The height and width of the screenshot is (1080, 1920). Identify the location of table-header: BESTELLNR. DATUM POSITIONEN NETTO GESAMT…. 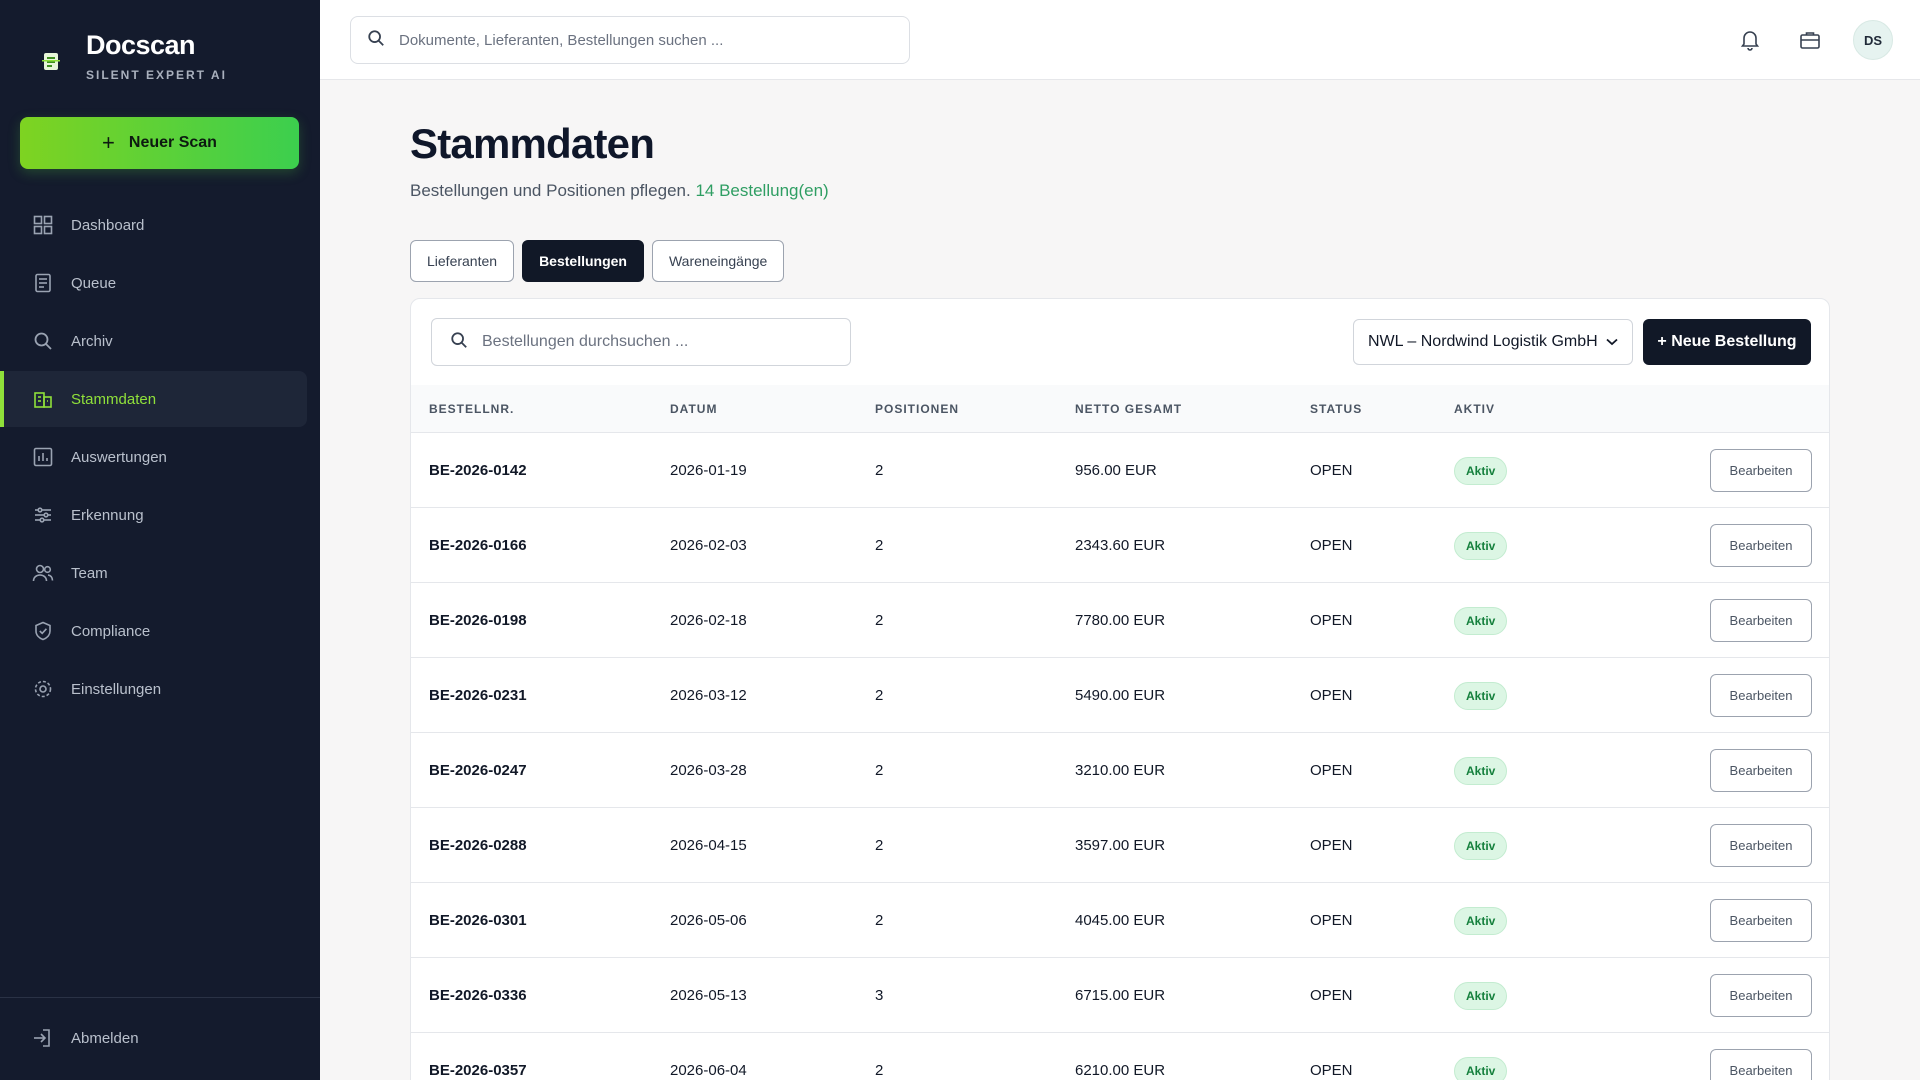
(1120, 409).